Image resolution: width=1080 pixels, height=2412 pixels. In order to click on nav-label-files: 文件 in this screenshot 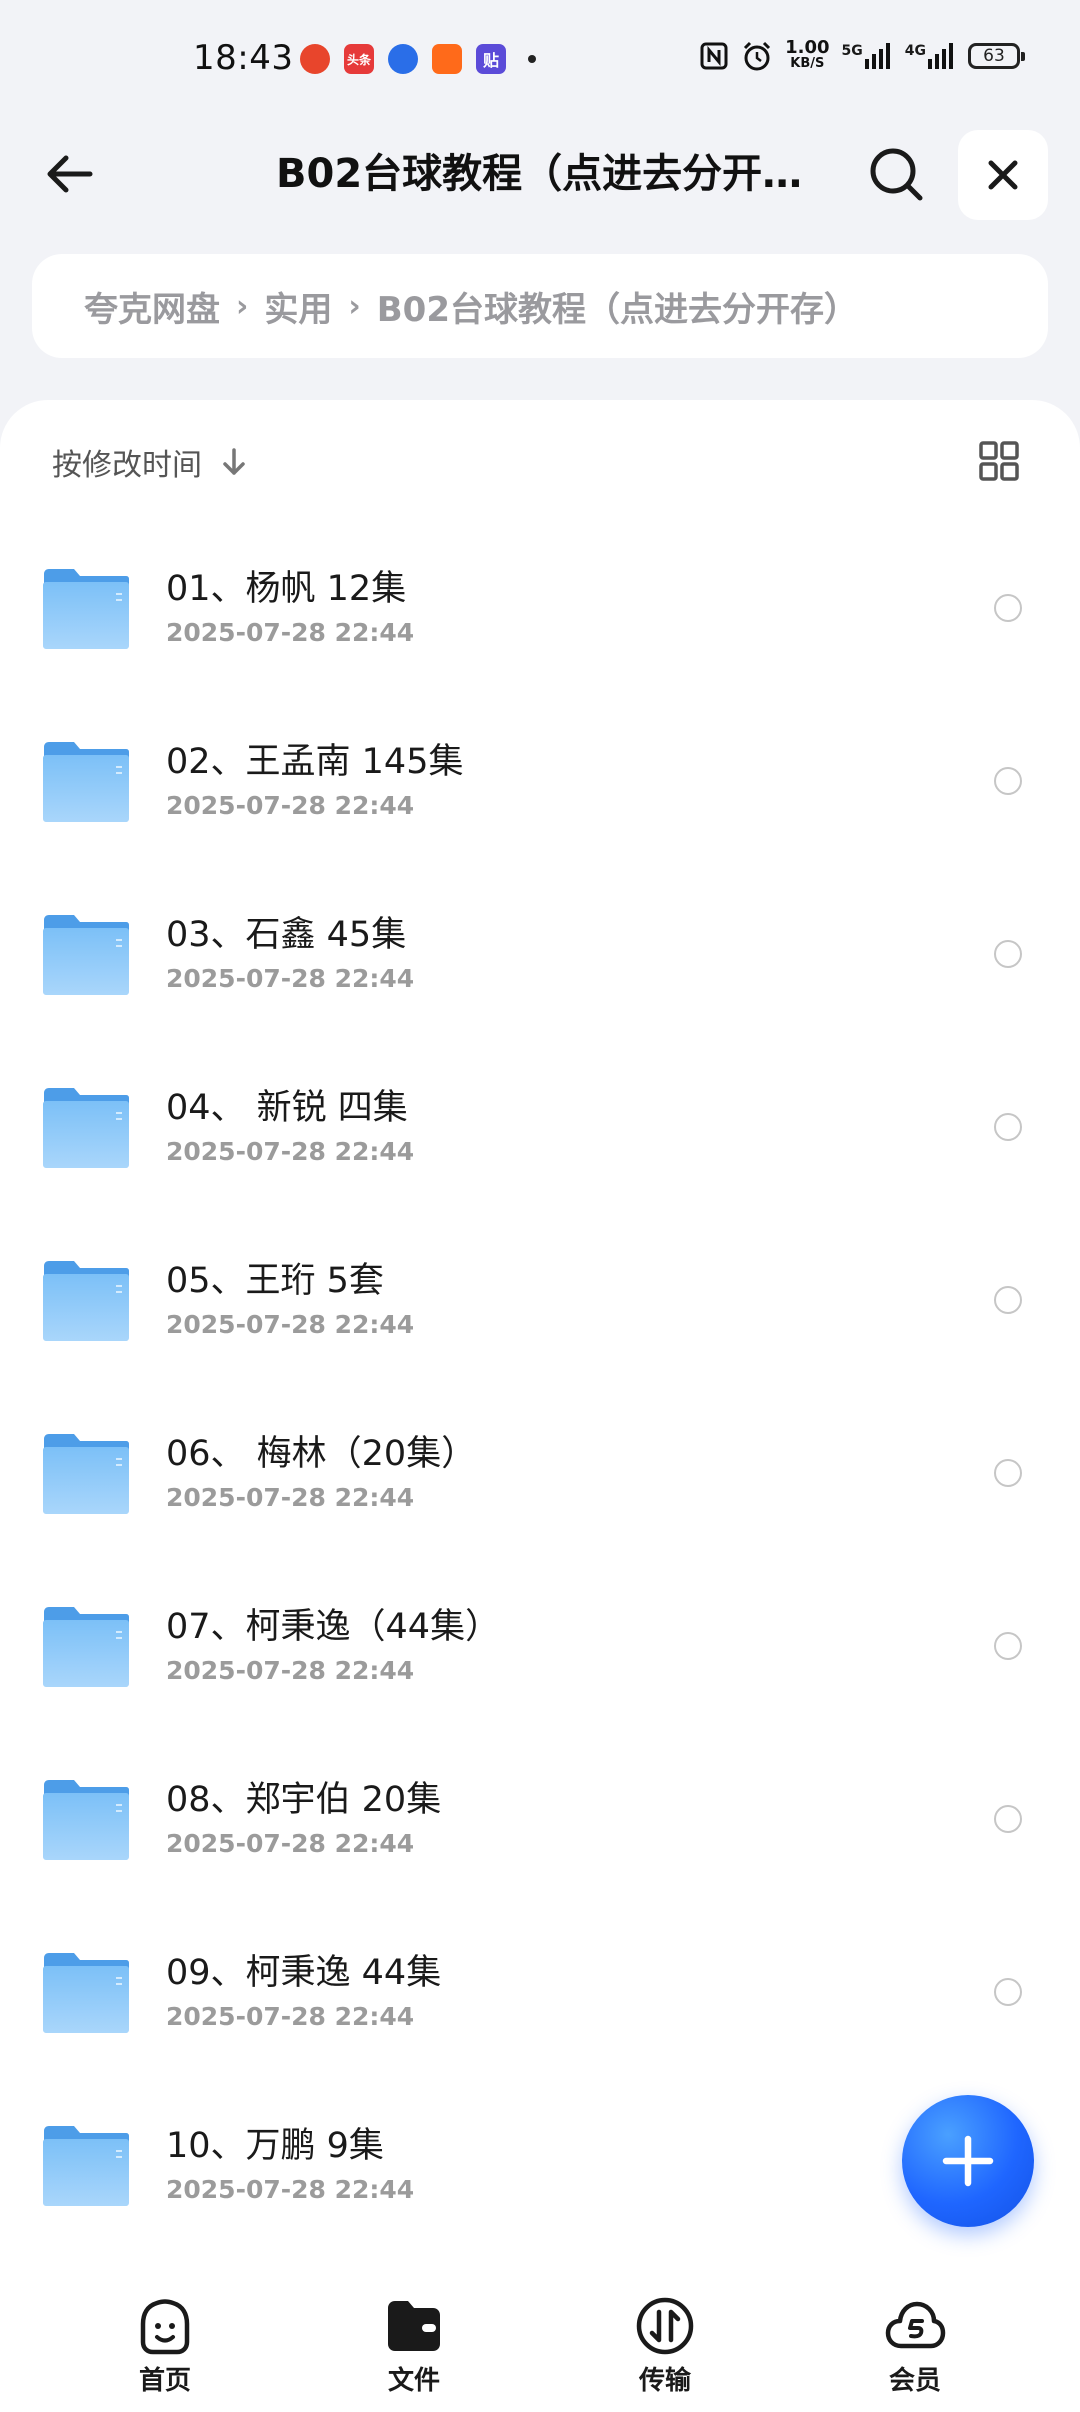, I will do `click(413, 2381)`.